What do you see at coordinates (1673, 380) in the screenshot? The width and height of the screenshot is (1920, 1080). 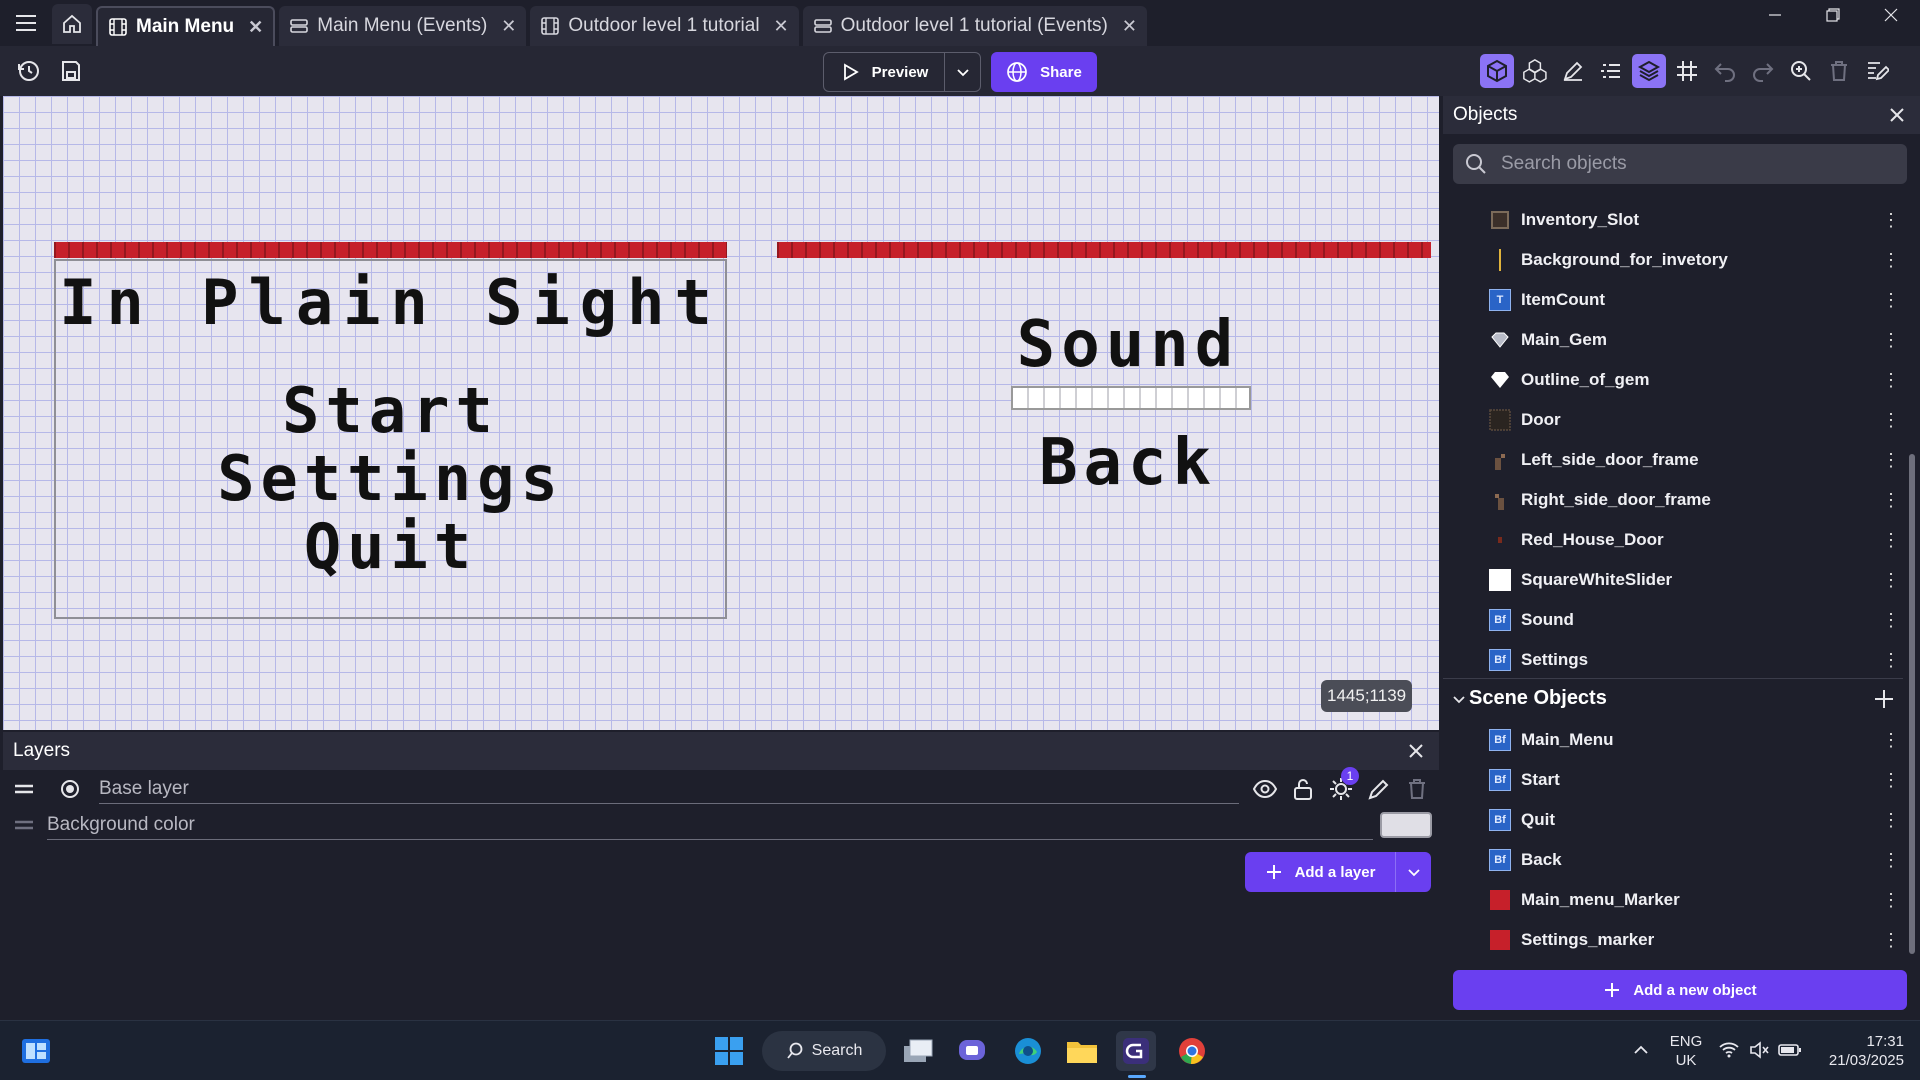 I see `object-item: Outline_of_gem ⋮` at bounding box center [1673, 380].